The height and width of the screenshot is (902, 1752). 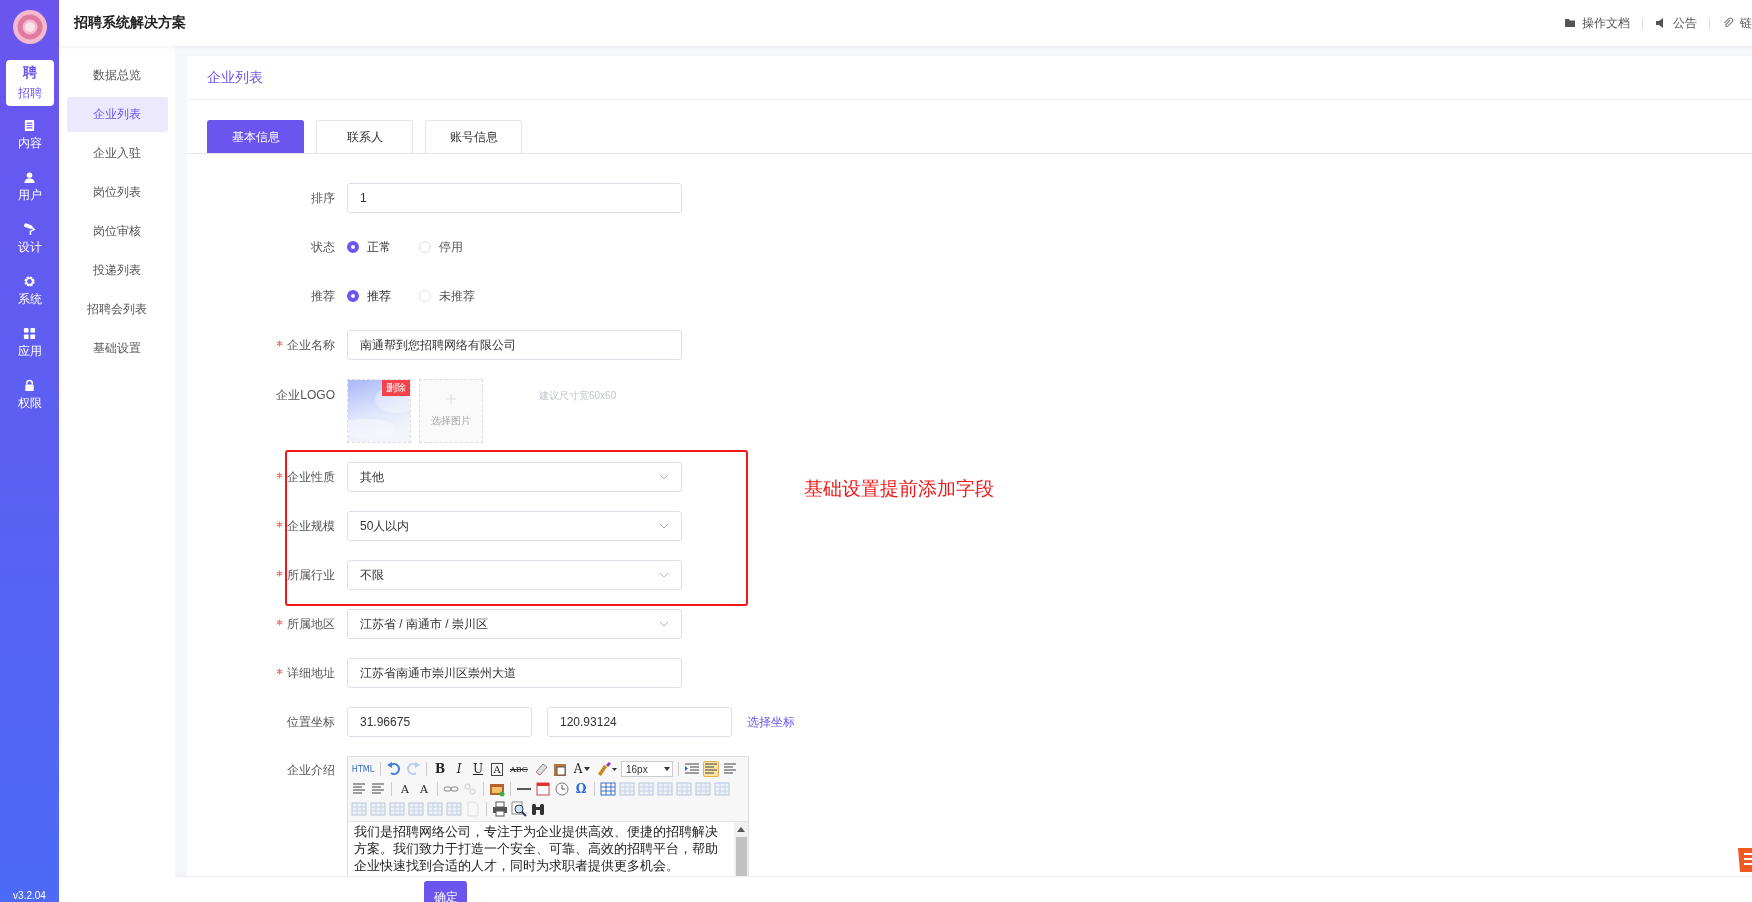 I want to click on underline-button: U, so click(x=478, y=769).